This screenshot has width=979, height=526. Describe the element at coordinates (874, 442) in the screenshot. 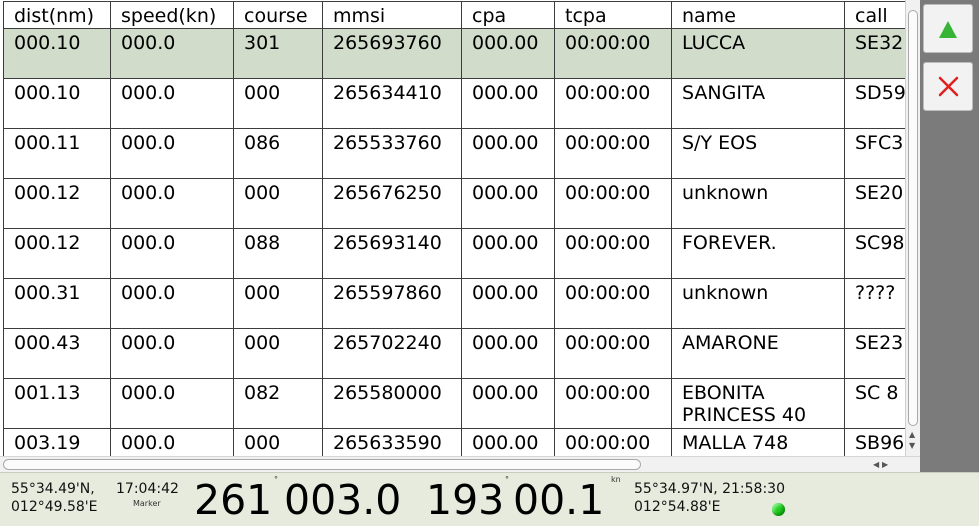

I see `cell-call: SB96` at that location.